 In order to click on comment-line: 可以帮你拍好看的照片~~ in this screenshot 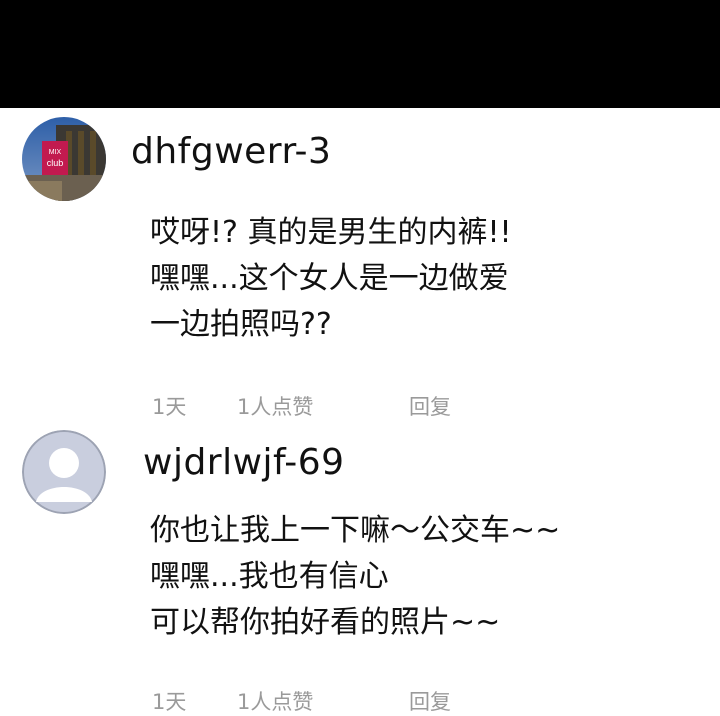, I will do `click(325, 622)`.